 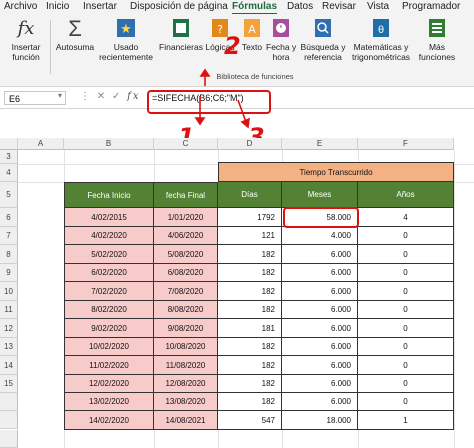 What do you see at coordinates (406, 420) in the screenshot?
I see `anos-cell: 1` at bounding box center [406, 420].